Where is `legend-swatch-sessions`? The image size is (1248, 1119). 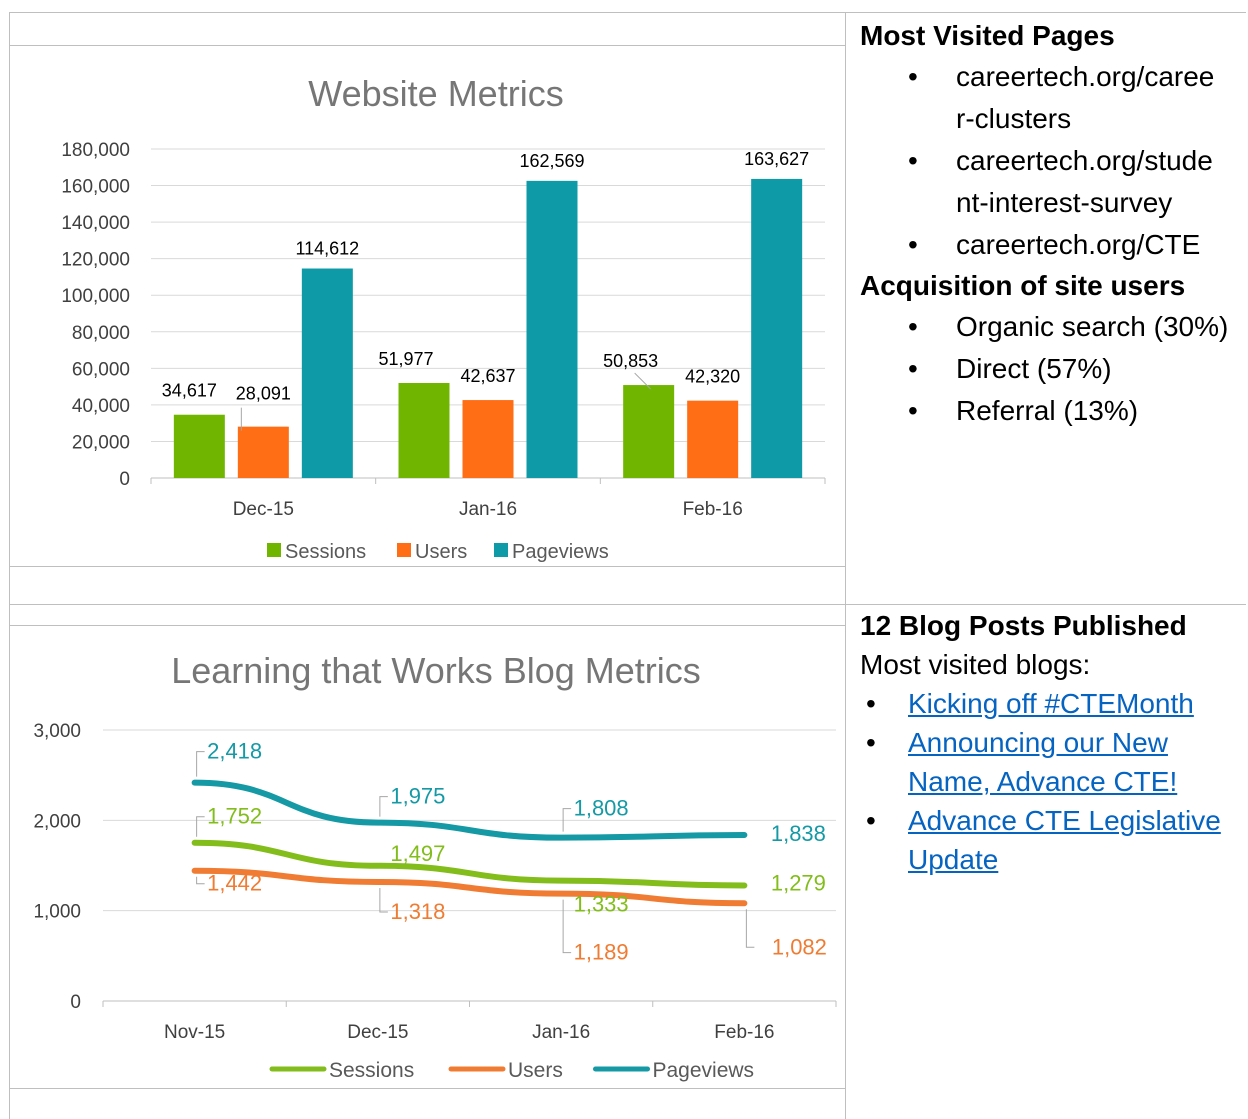
legend-swatch-sessions is located at coordinates (274, 550).